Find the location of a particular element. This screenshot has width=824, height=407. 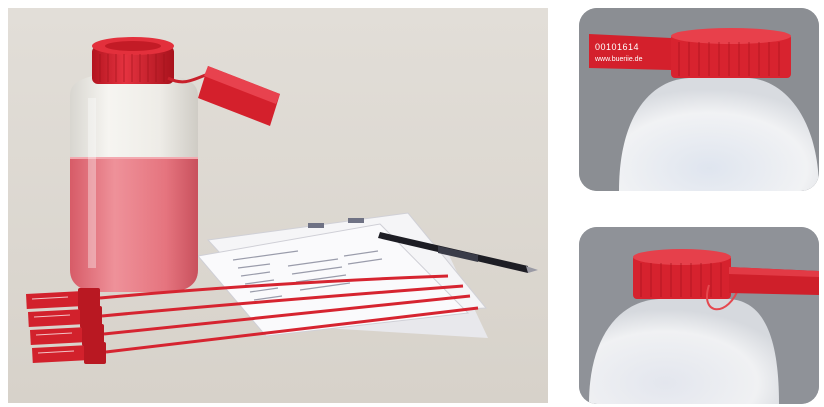

cap-closeup-illustration is located at coordinates (699, 315).